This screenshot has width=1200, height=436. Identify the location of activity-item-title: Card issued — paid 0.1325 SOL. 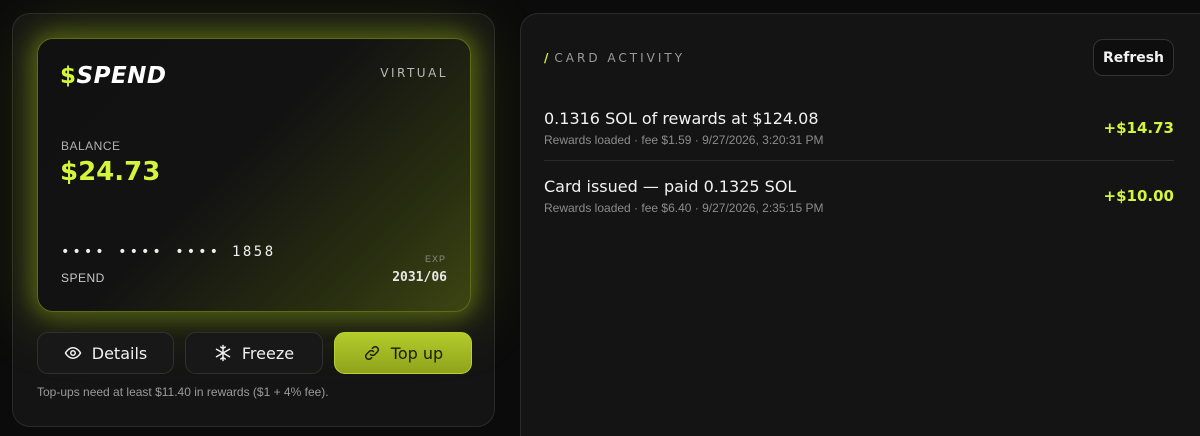
(670, 186).